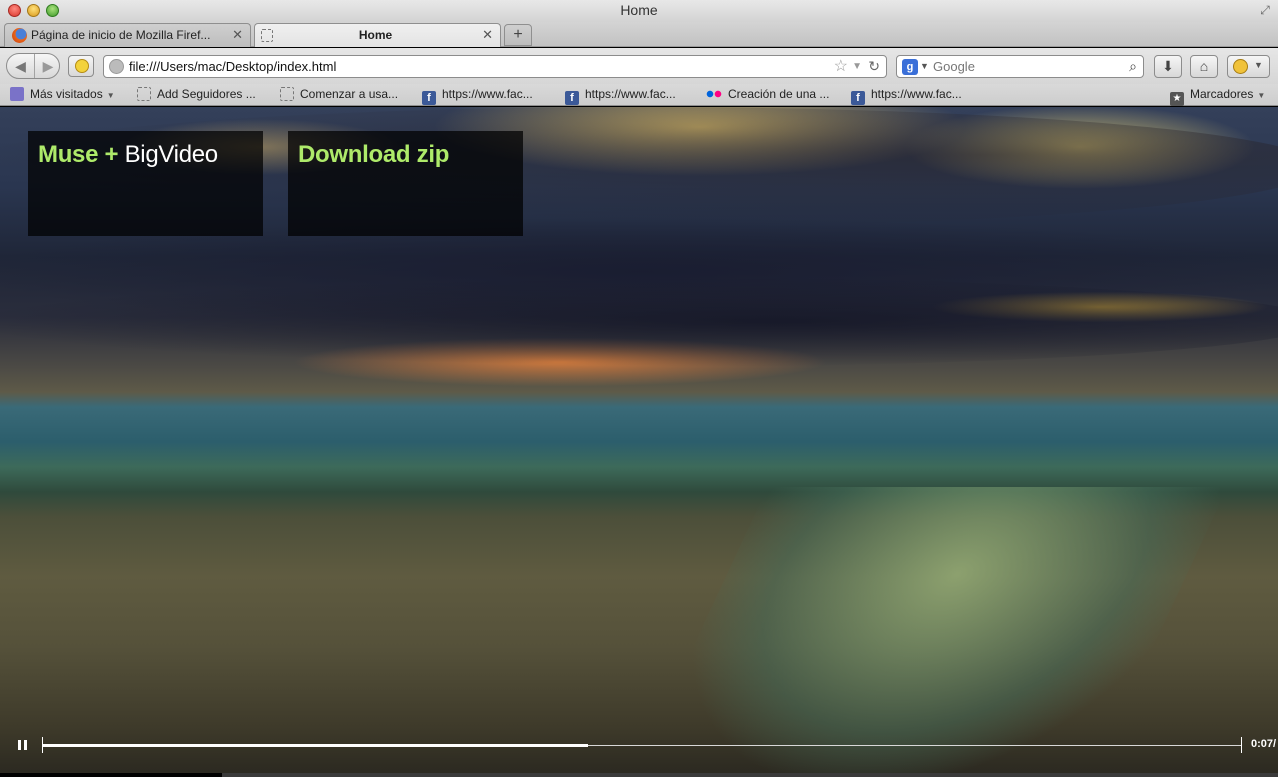 The width and height of the screenshot is (1278, 777). What do you see at coordinates (14, 10) in the screenshot?
I see `close-window-button` at bounding box center [14, 10].